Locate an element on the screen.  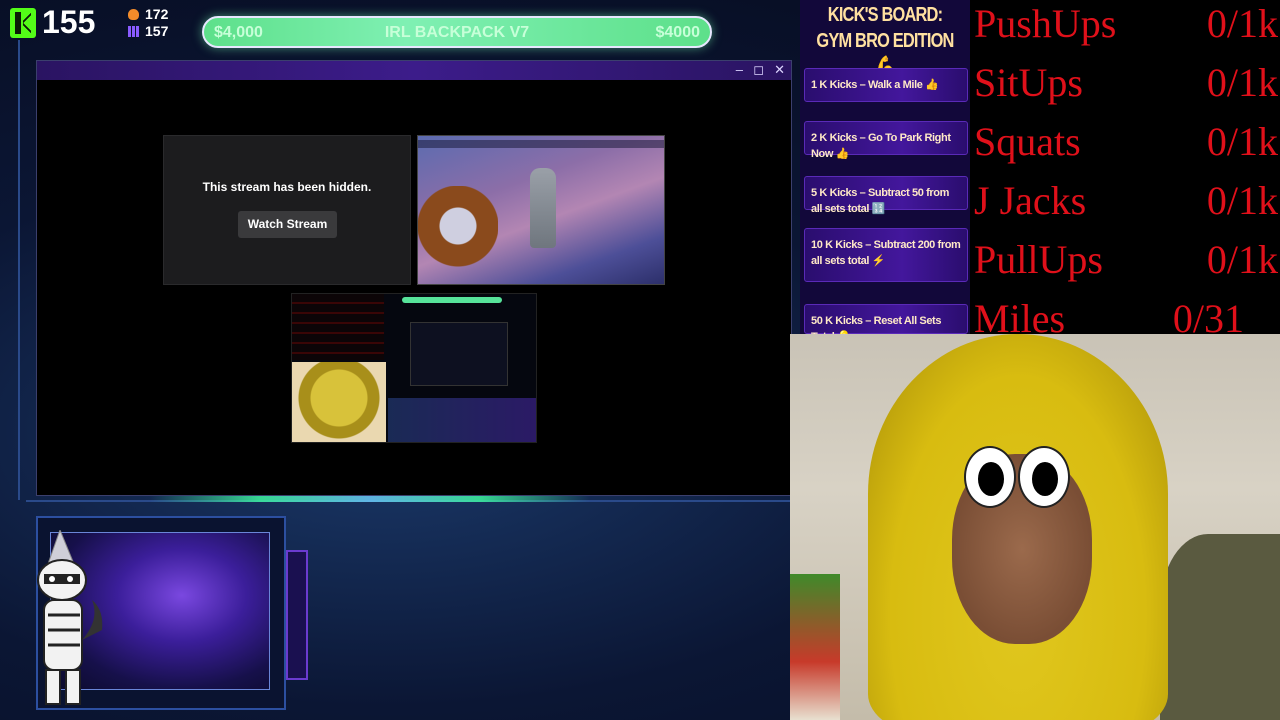
window-titlebar: – ◻ ✕ is located at coordinates (414, 70).